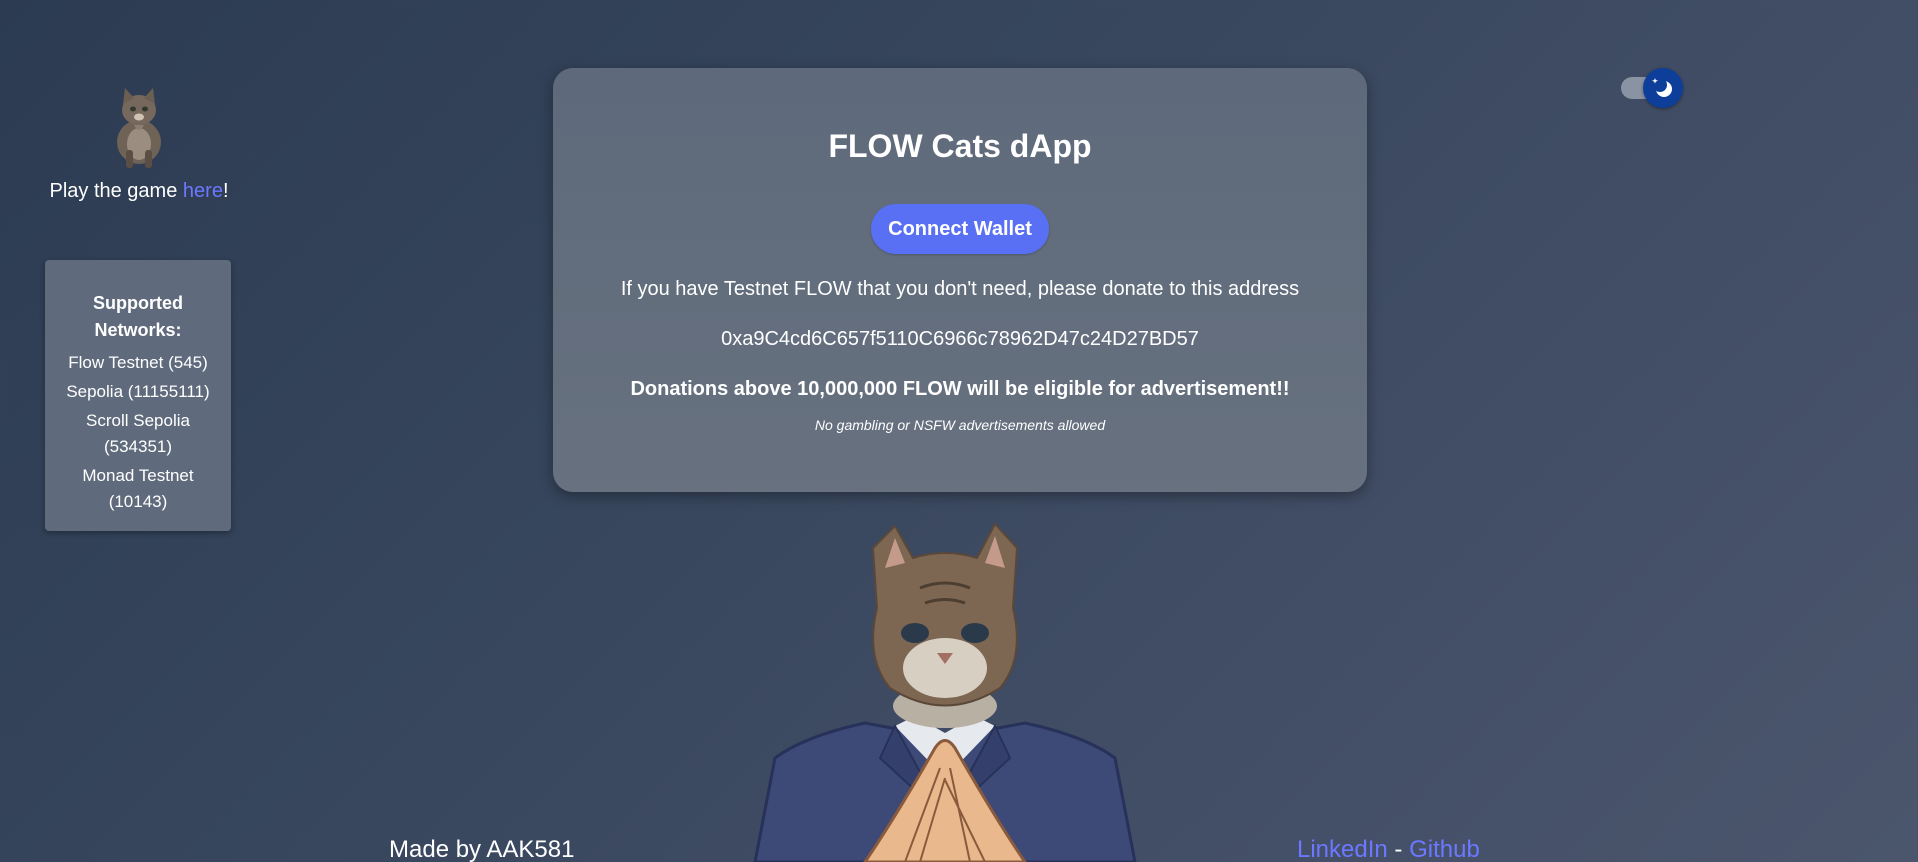 The height and width of the screenshot is (862, 1918). I want to click on network-item: Sepolia (11155111), so click(138, 391).